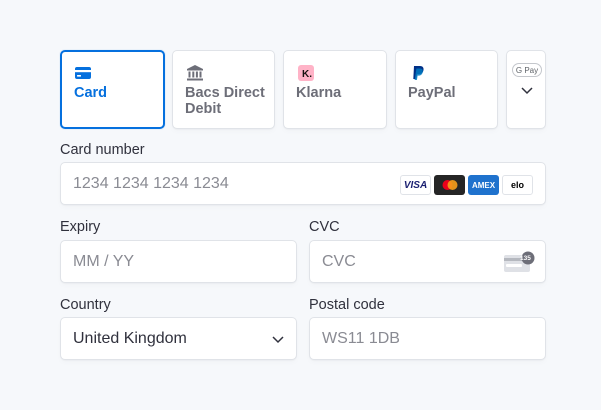 Image resolution: width=601 pixels, height=410 pixels. I want to click on google-pay-label: G Pay, so click(527, 70).